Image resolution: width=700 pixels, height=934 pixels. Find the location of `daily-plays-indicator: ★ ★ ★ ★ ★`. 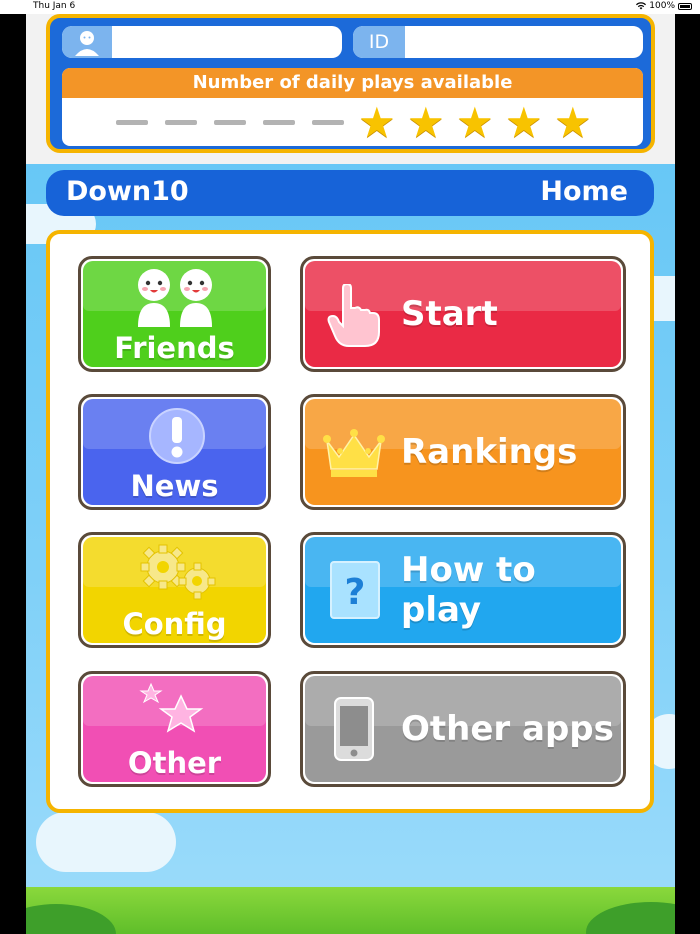

daily-plays-indicator: ★ ★ ★ ★ ★ is located at coordinates (352, 123).